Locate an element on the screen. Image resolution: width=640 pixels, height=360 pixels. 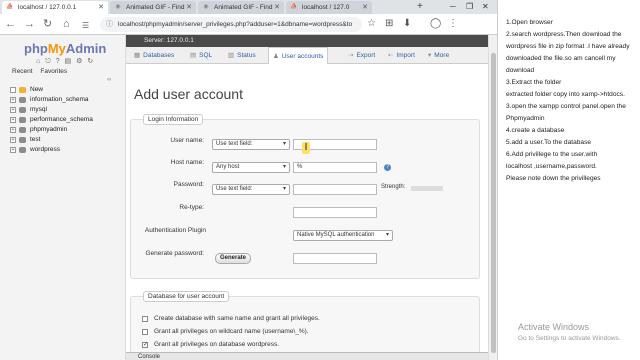
db-phpmyadmin: + phpmyadmin is located at coordinates (66, 130).